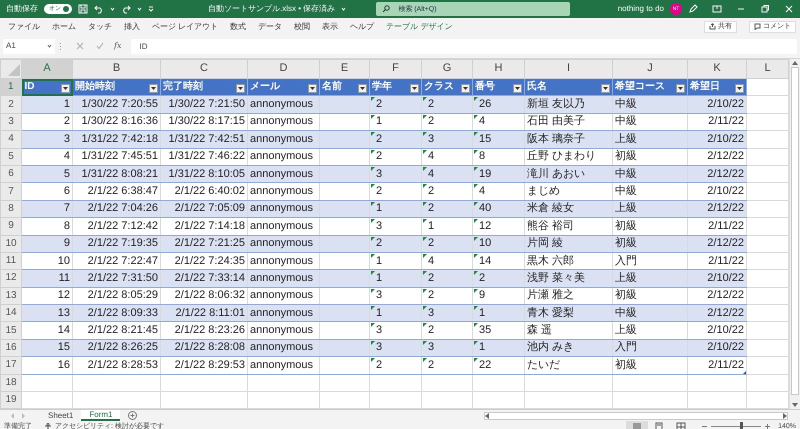 Image resolution: width=800 pixels, height=429 pixels. I want to click on column-letter: D, so click(284, 69).